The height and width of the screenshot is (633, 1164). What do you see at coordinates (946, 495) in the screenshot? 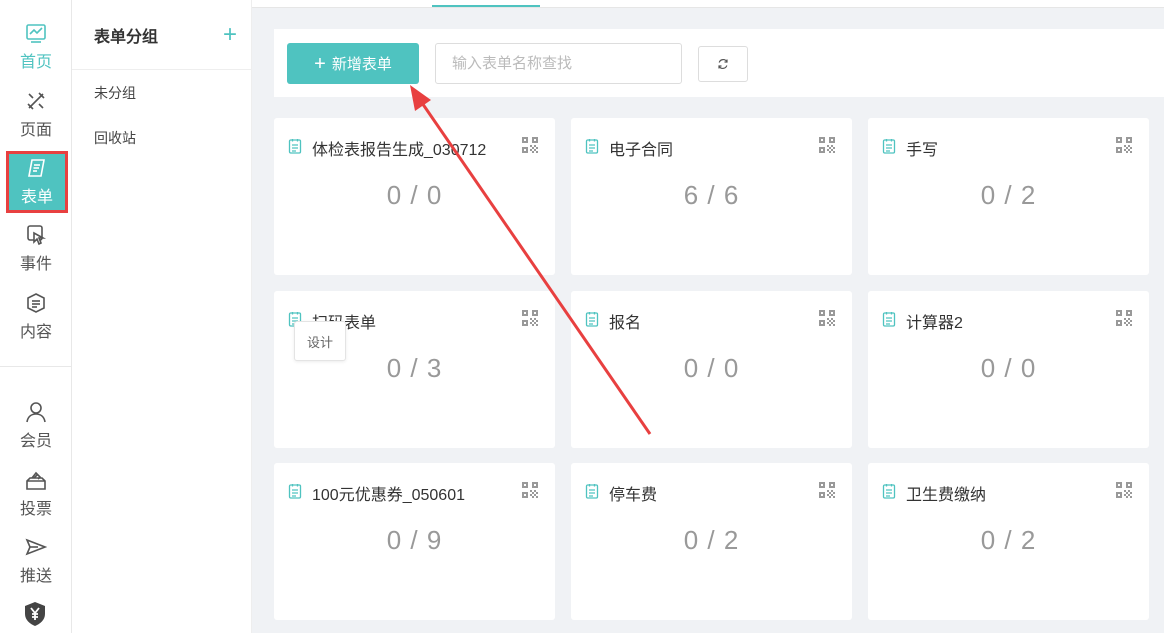
I see `form-card-title: 卫生费缴纳` at bounding box center [946, 495].